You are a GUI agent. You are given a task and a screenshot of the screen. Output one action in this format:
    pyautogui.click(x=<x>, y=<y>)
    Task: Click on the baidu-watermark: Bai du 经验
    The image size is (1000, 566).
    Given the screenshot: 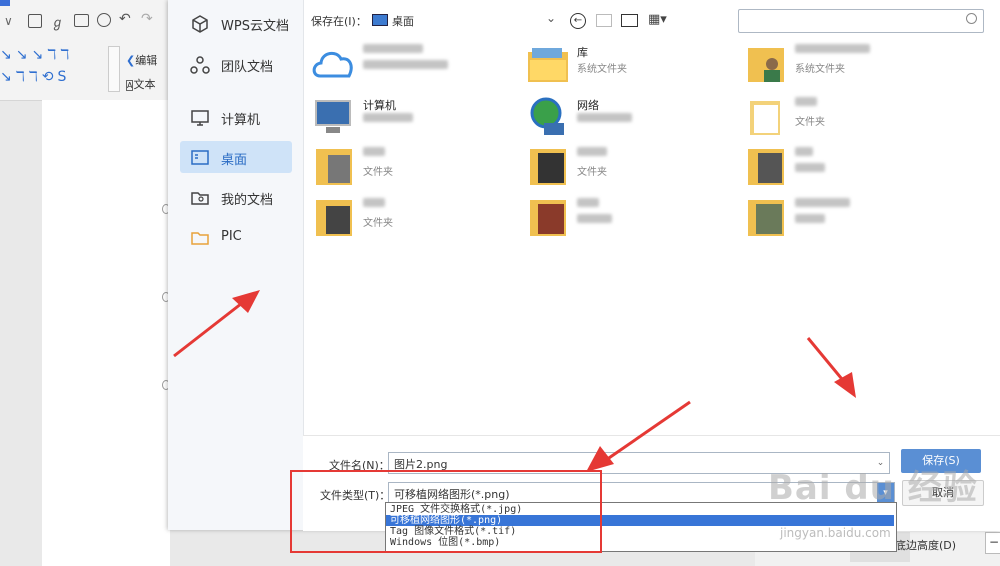 What is the action you would take?
    pyautogui.click(x=873, y=488)
    